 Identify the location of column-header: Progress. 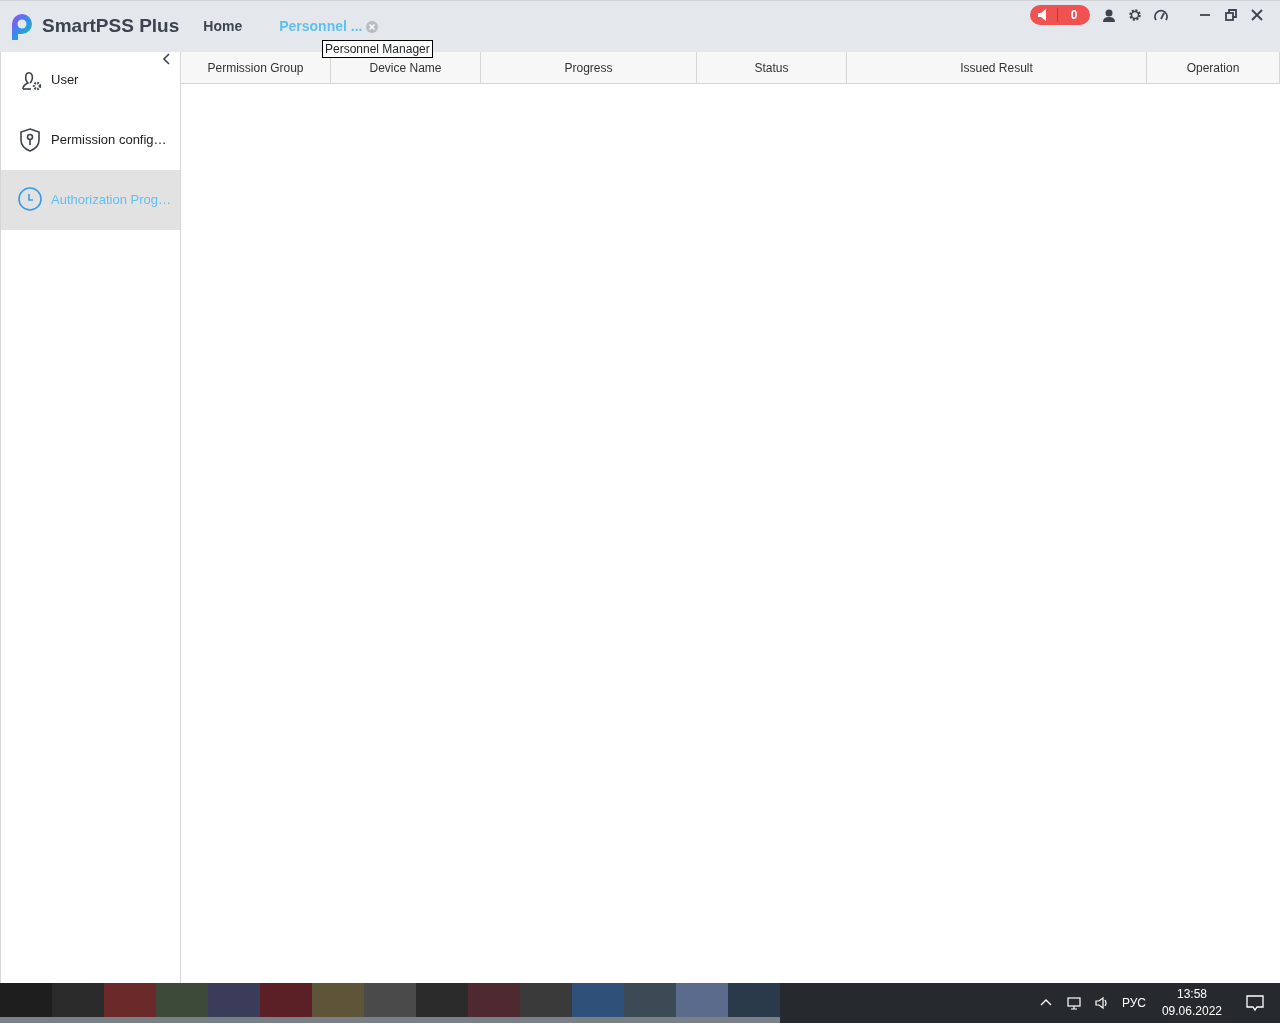
(589, 68).